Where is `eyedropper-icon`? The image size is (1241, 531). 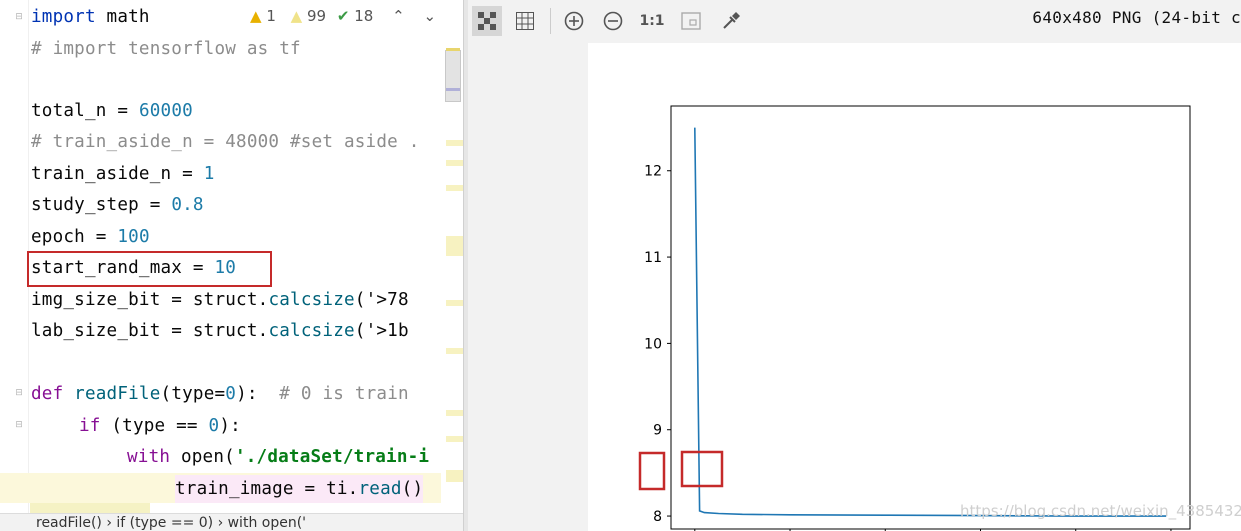 eyedropper-icon is located at coordinates (731, 20).